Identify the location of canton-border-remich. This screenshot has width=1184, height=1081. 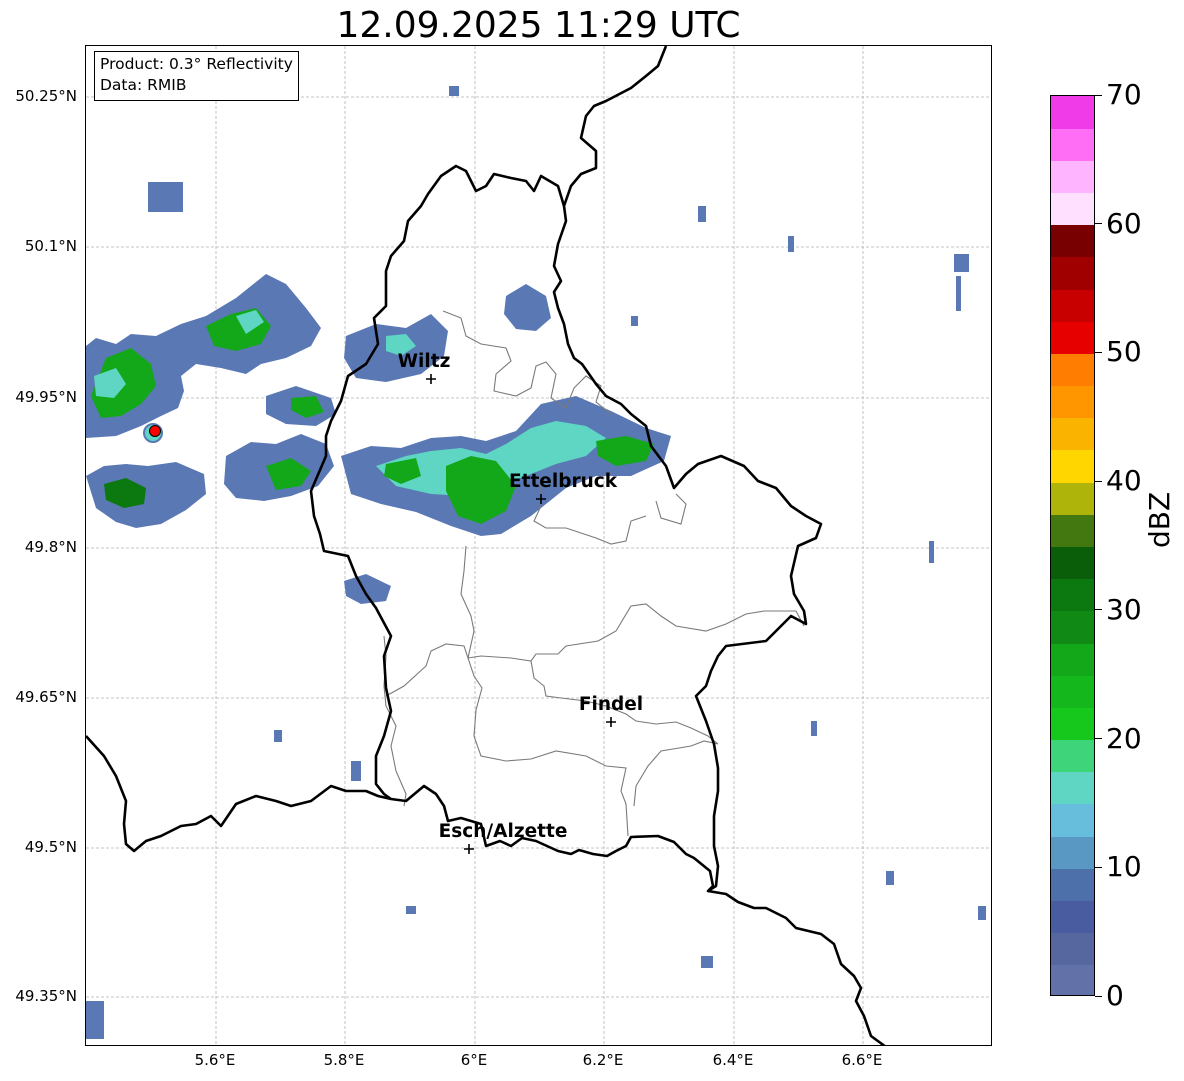
(676, 773).